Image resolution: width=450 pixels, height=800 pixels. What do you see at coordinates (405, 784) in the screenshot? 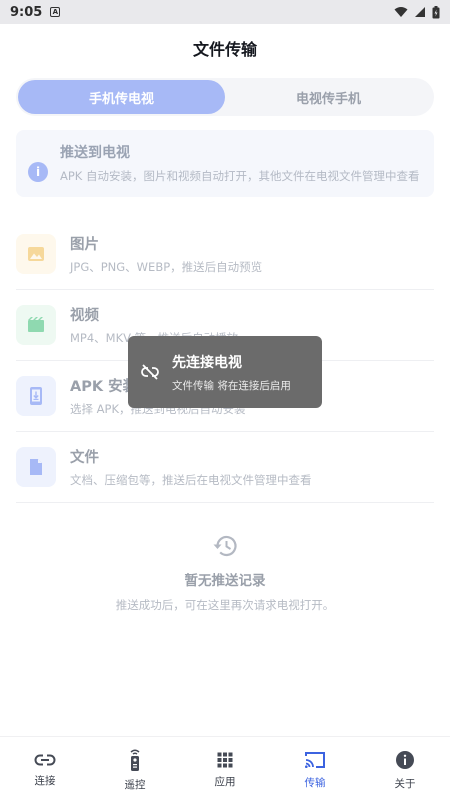
I see `nav-label: 关于` at bounding box center [405, 784].